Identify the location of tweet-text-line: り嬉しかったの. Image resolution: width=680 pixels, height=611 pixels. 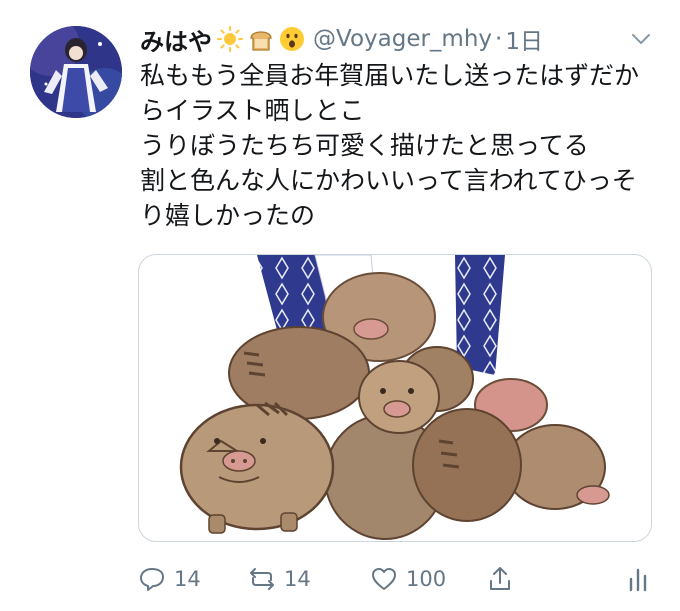
(228, 215).